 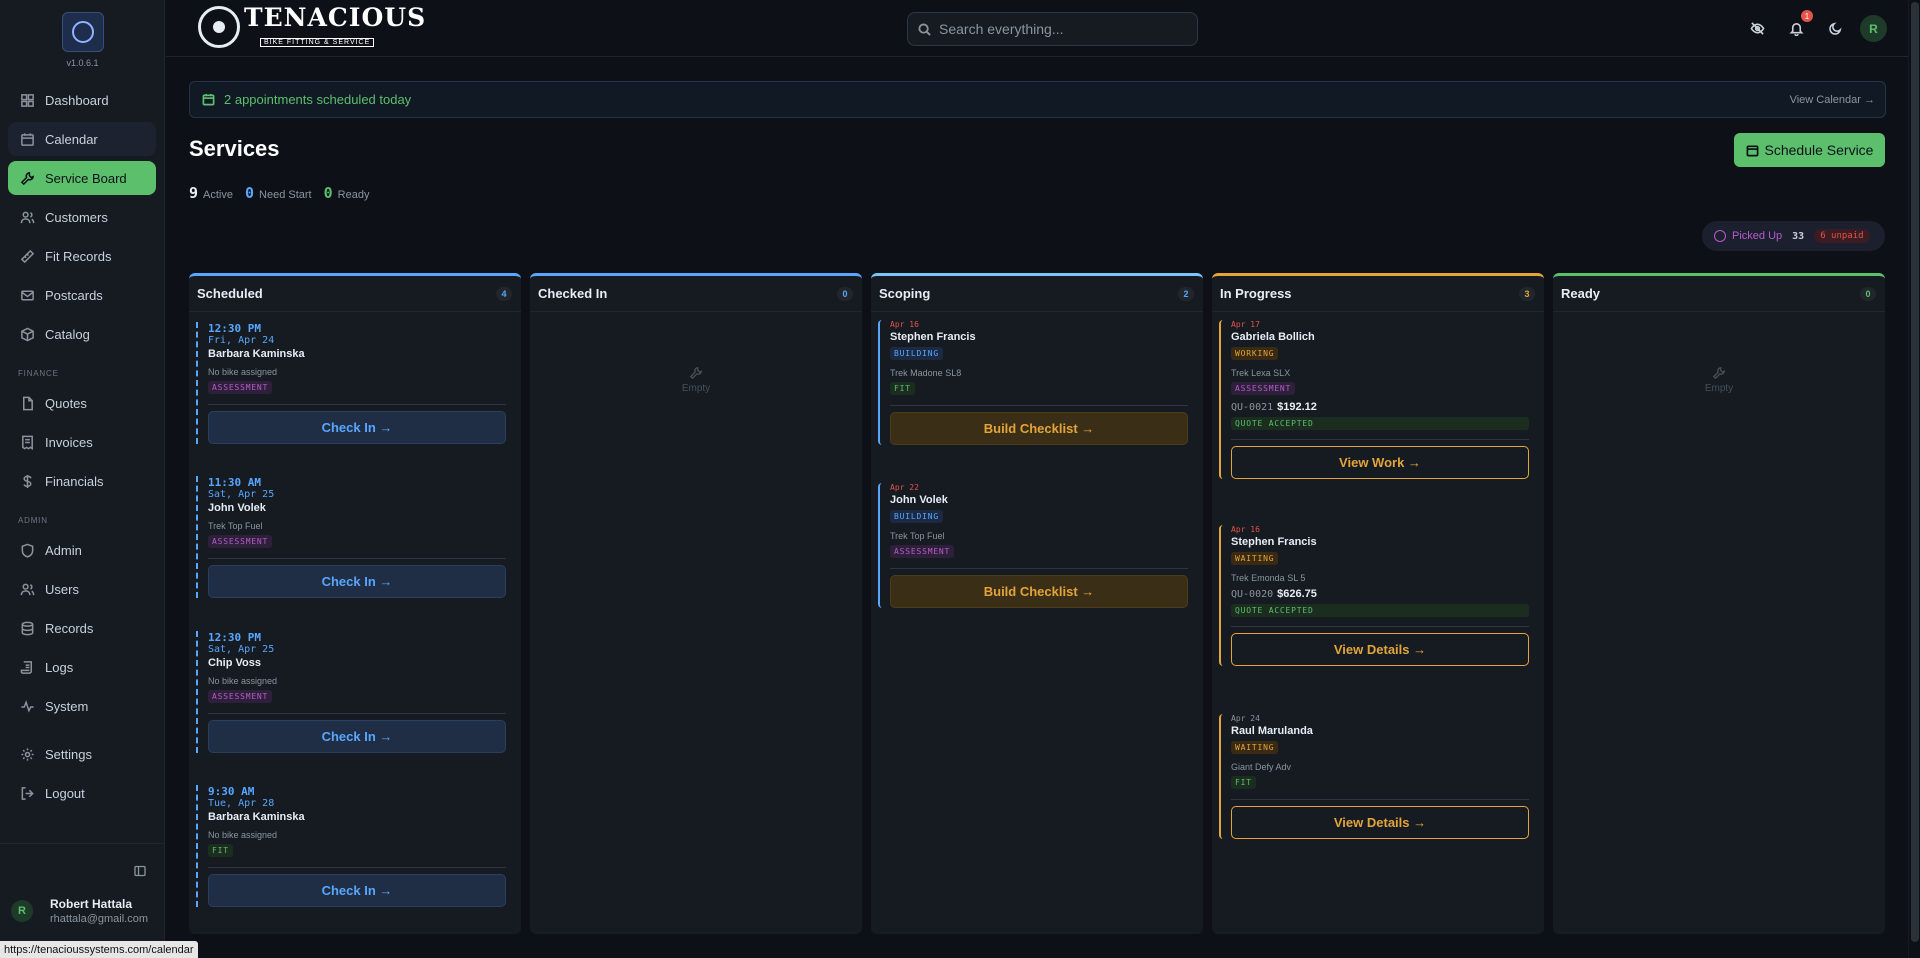 I want to click on sidebar-item-records: Records, so click(x=82, y=628).